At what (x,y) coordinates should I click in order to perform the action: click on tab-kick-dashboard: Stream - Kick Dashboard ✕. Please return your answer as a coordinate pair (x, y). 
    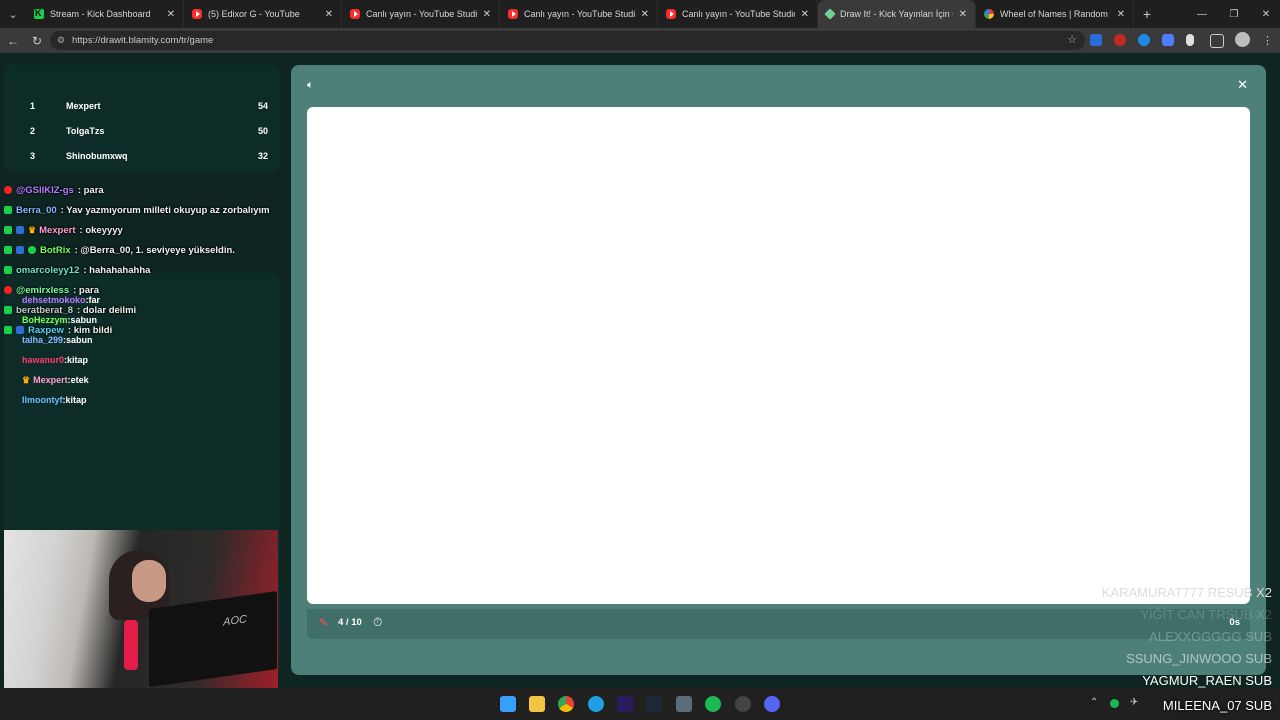
    Looking at the image, I should click on (105, 14).